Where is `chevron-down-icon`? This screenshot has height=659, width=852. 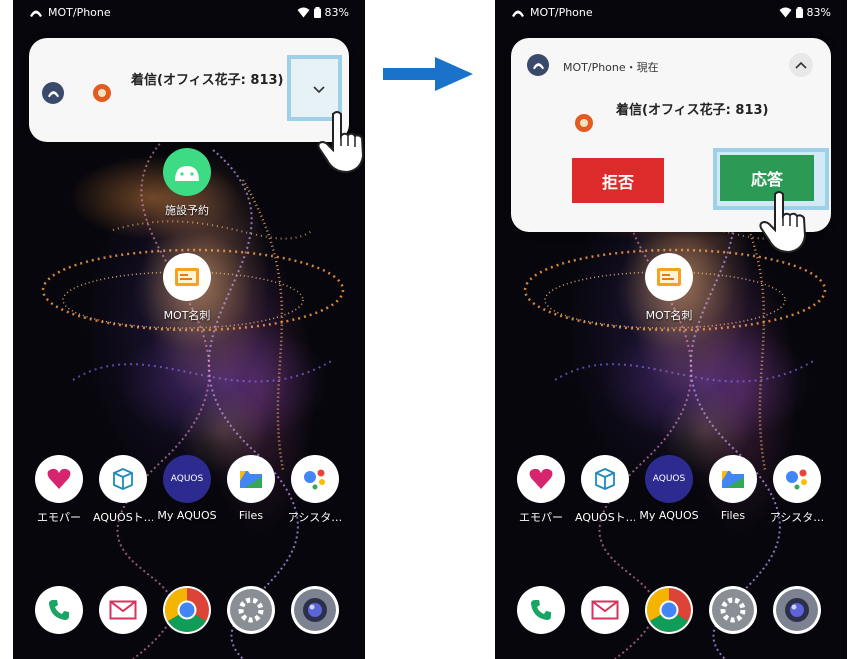
chevron-down-icon is located at coordinates (319, 90).